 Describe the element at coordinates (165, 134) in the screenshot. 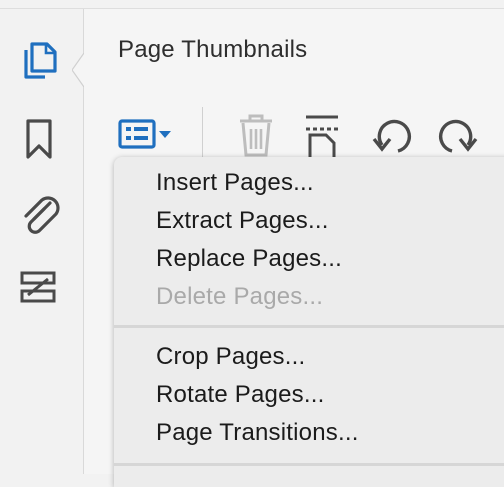

I see `chevron-down-icon` at that location.